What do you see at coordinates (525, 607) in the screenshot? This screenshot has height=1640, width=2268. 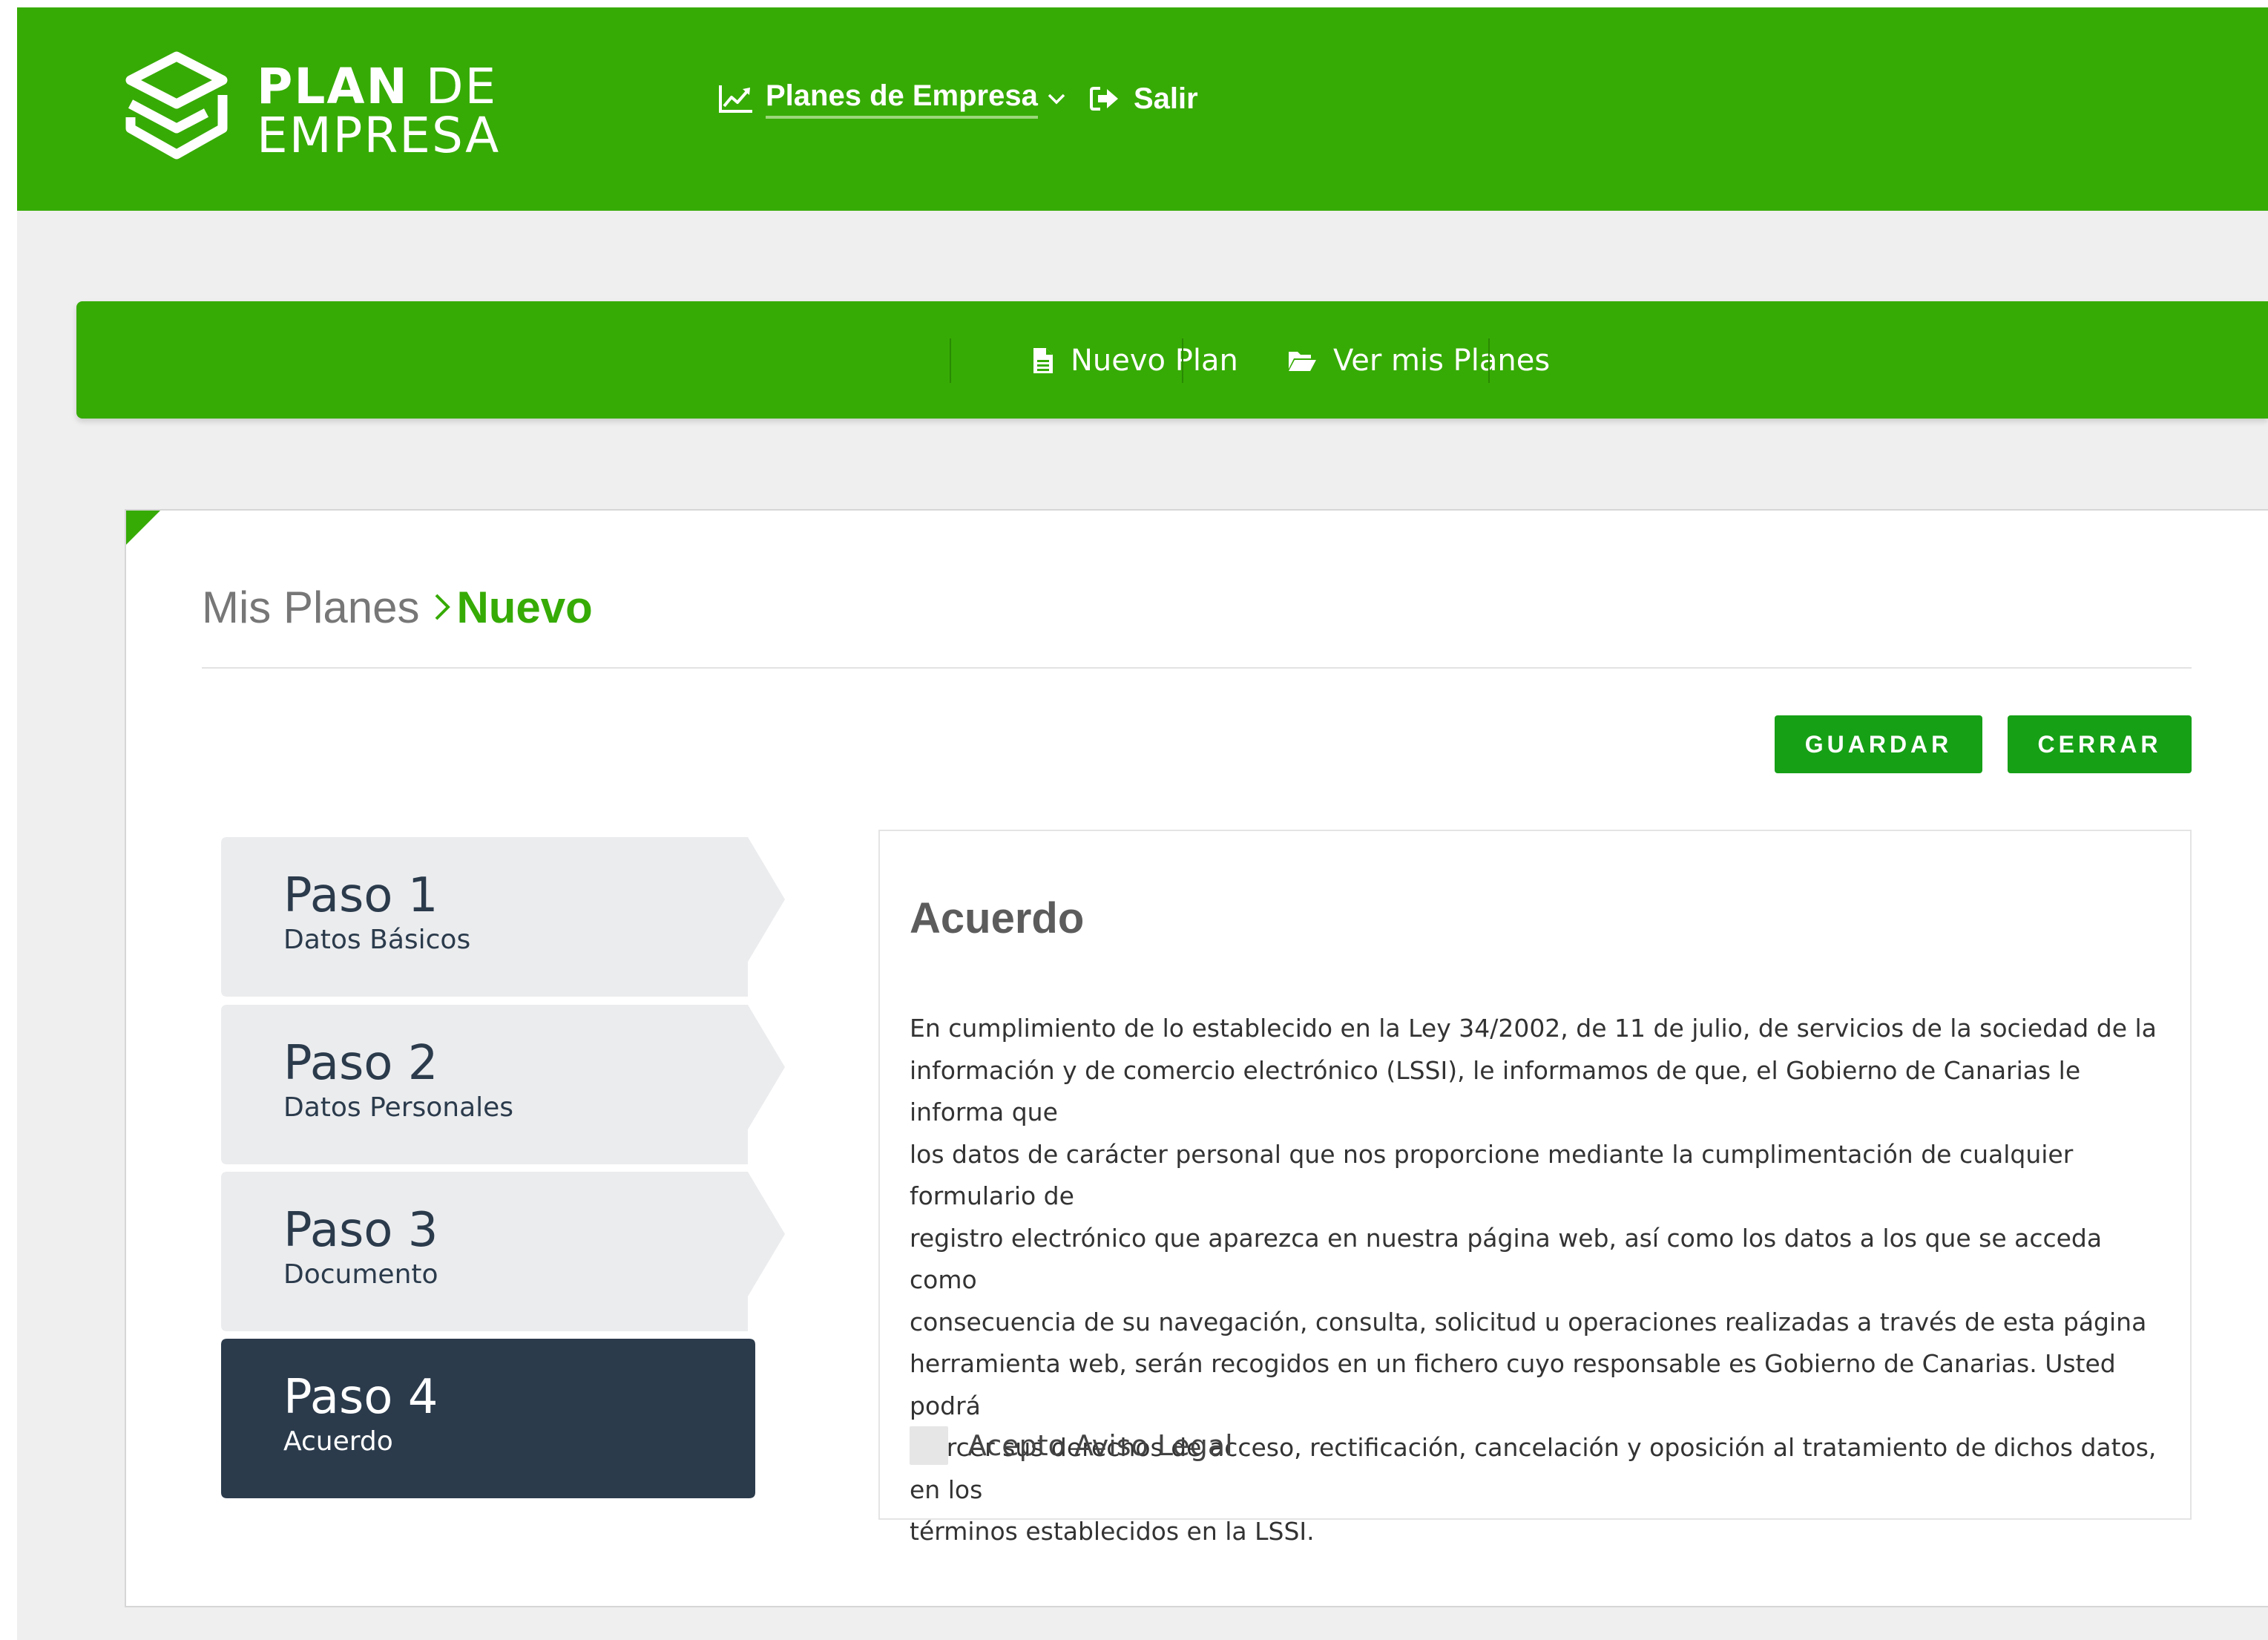 I see `breadcrumb-current: Nuevo` at bounding box center [525, 607].